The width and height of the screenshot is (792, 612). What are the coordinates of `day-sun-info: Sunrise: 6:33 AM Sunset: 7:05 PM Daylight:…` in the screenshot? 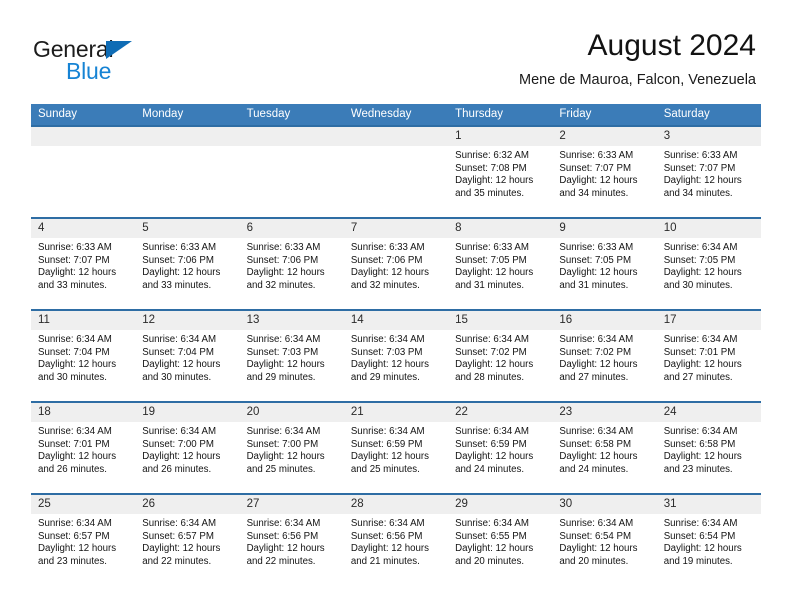 It's located at (500, 267).